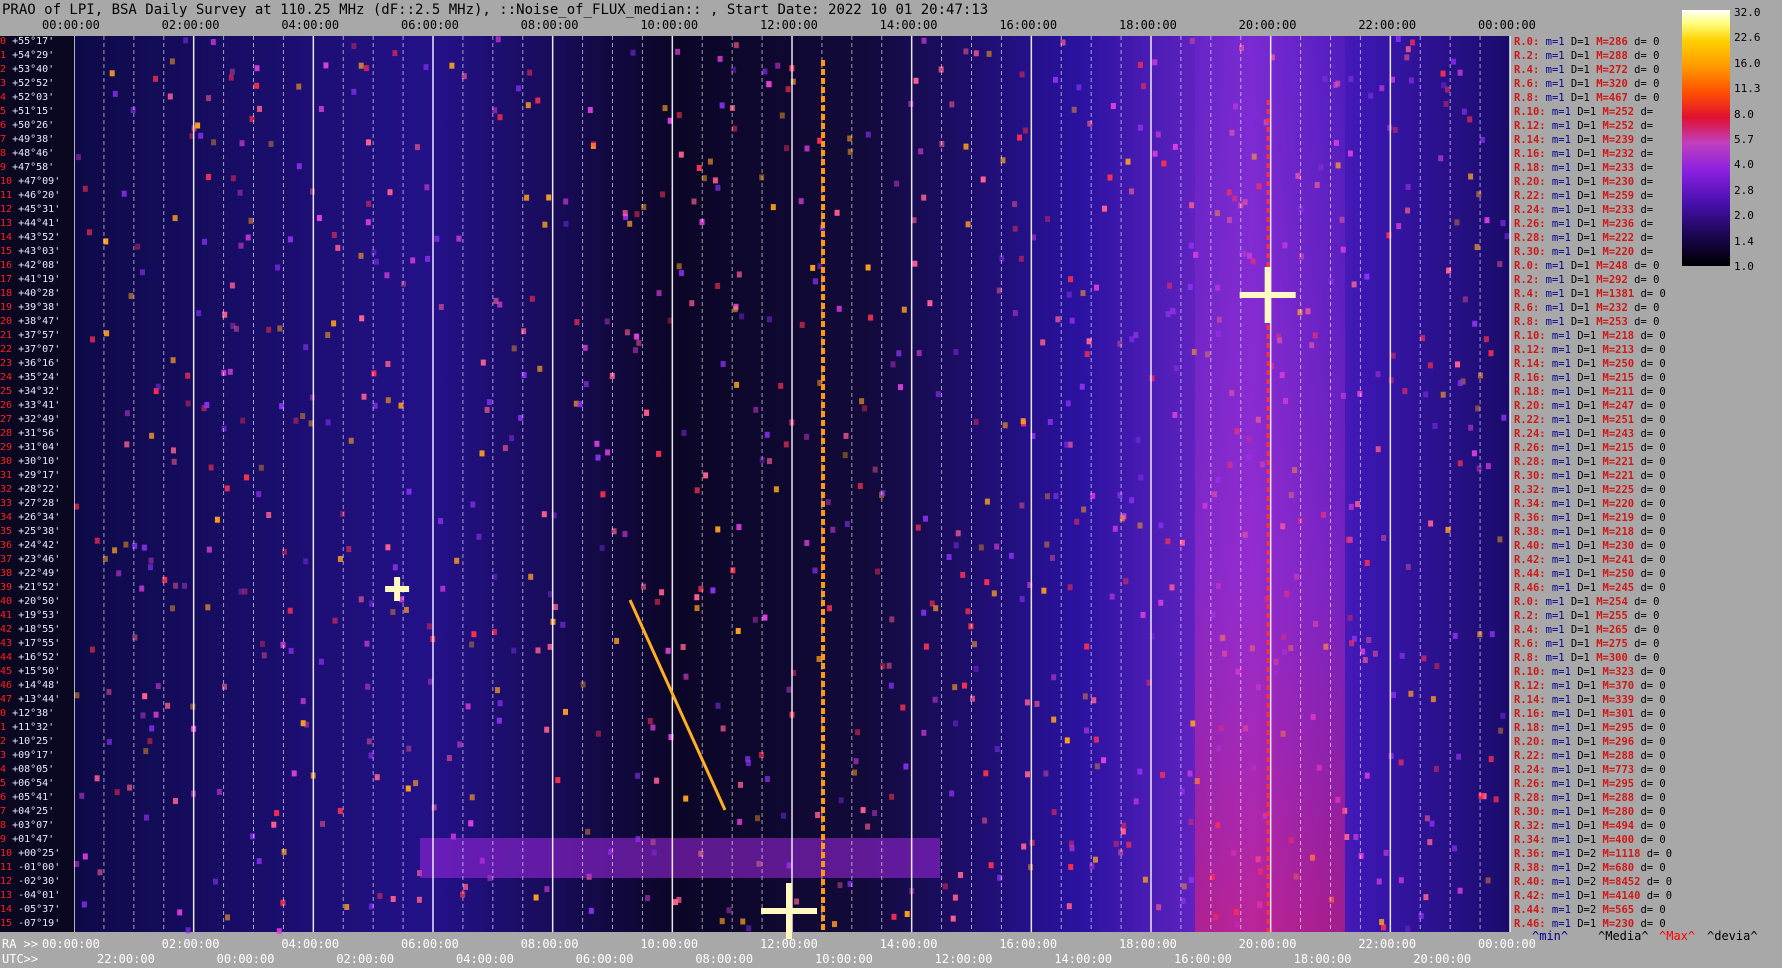  What do you see at coordinates (27, 839) in the screenshot?
I see `declination-label: 9 +01°47'` at bounding box center [27, 839].